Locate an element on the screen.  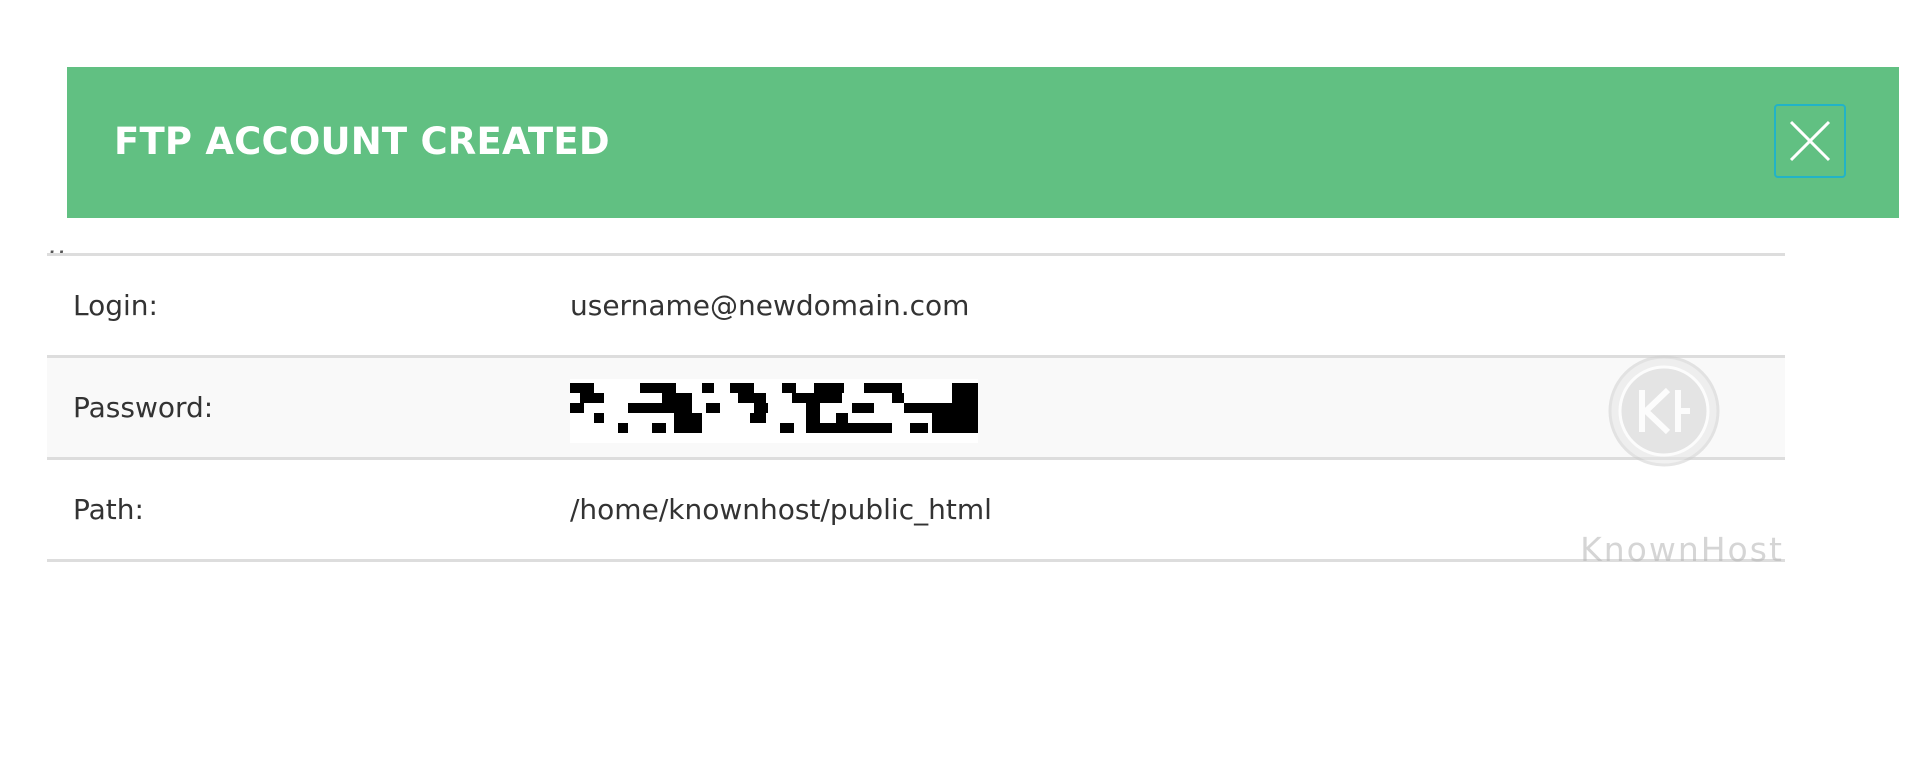
path-label: Path: is located at coordinates (108, 509).